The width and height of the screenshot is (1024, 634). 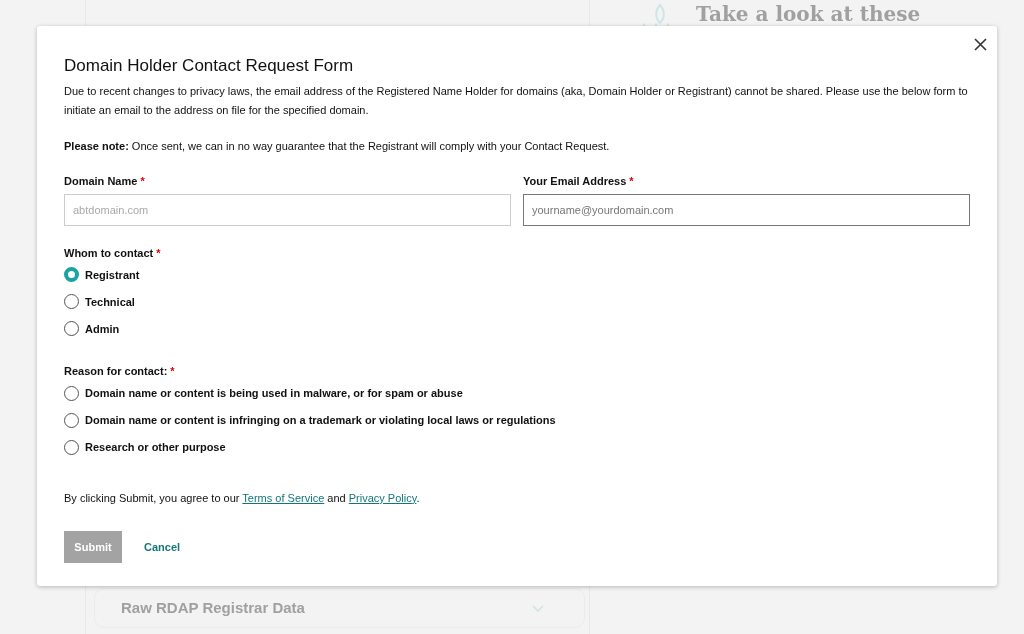 I want to click on radio-label: Registrant, so click(x=112, y=275).